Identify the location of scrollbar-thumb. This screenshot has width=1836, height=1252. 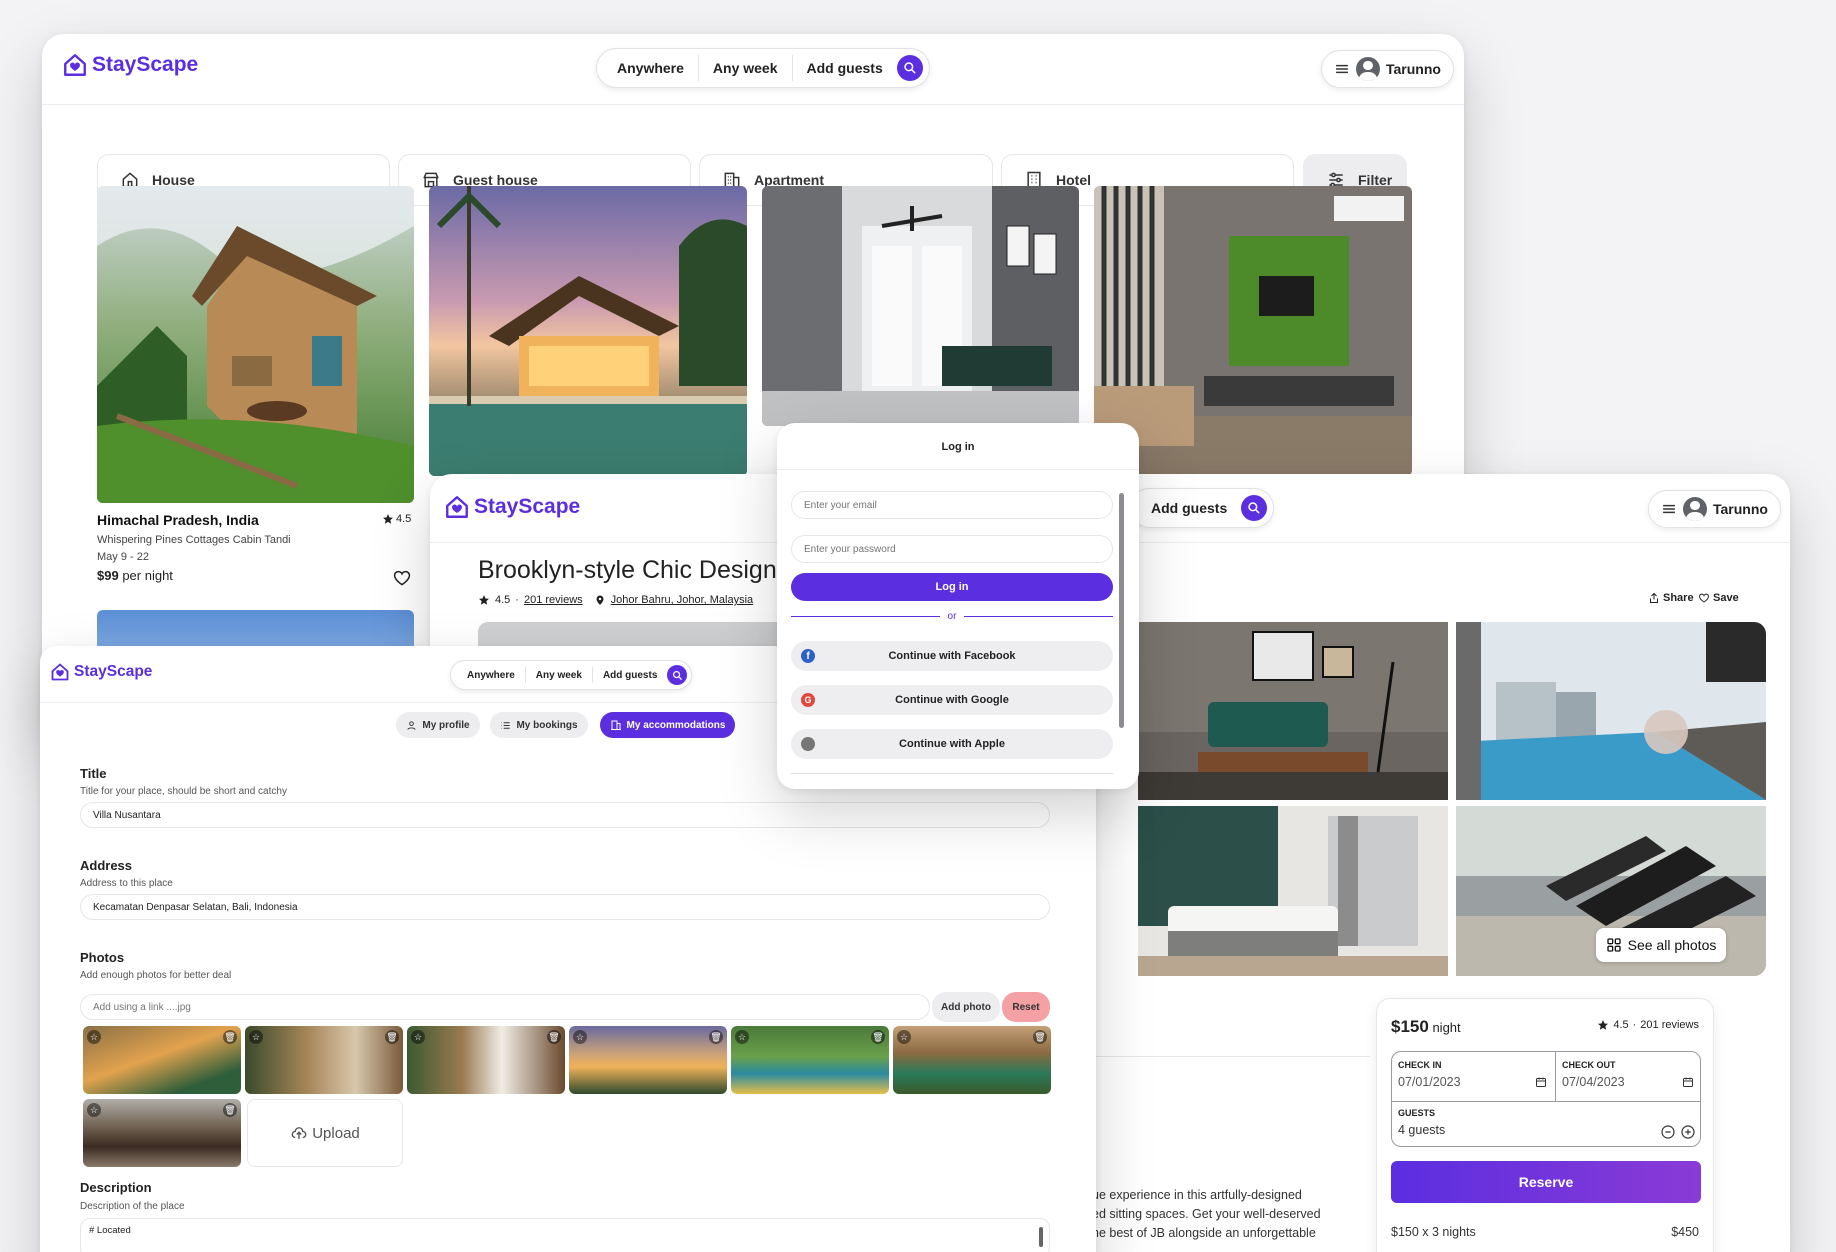
(1041, 1237).